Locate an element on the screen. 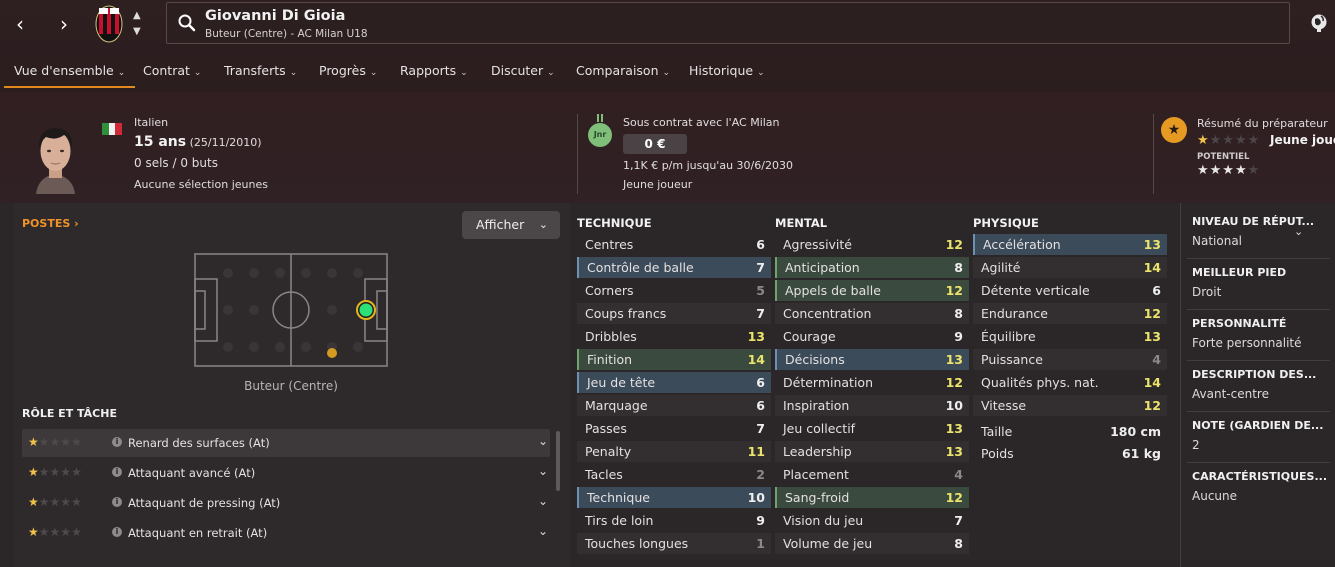  attribute-name: Contrôle de balle is located at coordinates (640, 267).